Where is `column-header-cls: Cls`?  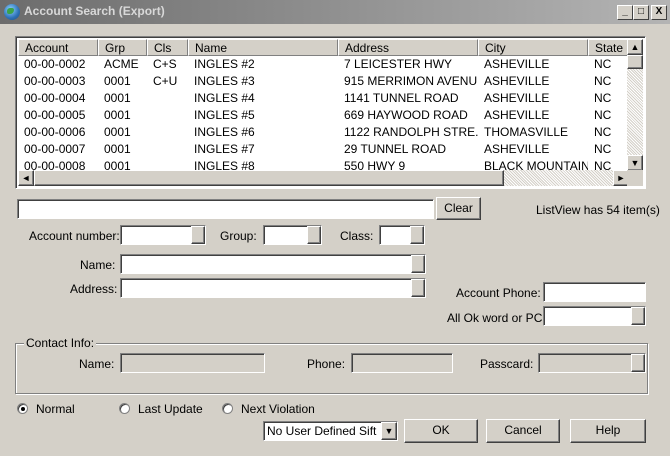
column-header-cls: Cls is located at coordinates (167, 47).